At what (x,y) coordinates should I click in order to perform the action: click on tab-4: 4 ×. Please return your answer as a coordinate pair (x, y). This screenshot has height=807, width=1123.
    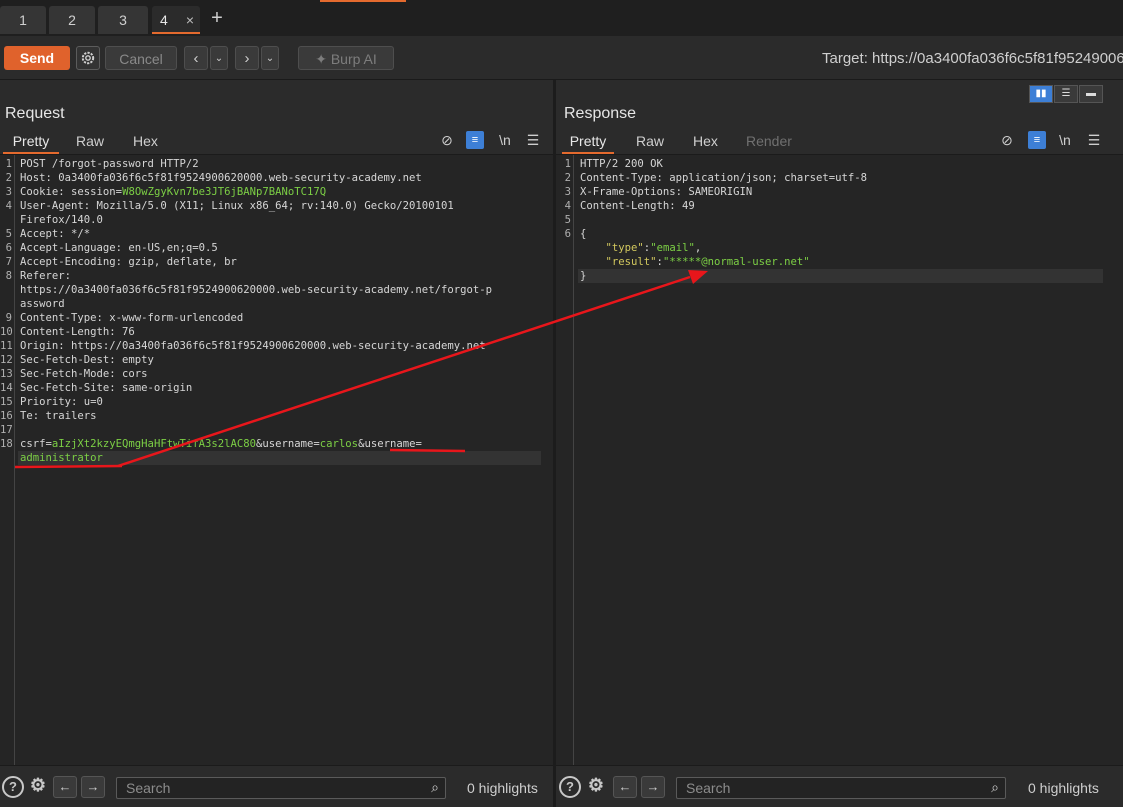
    Looking at the image, I should click on (176, 20).